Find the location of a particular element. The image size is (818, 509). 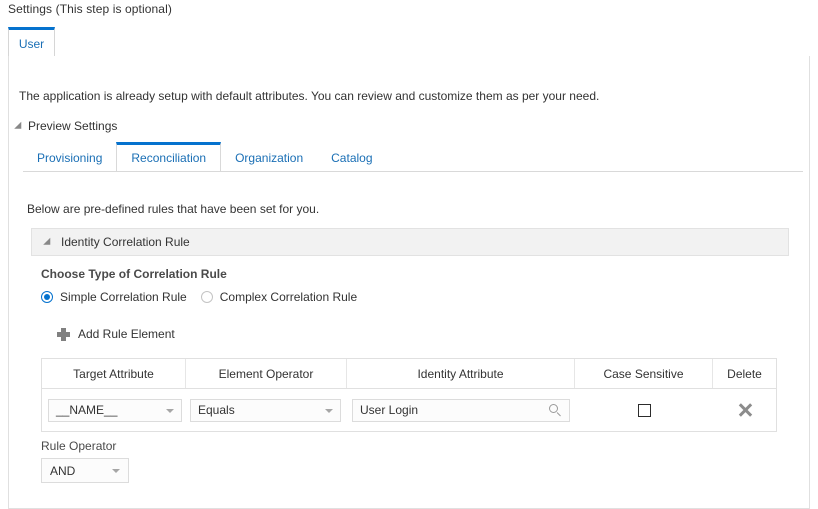

tab-reconciliation-label: Reconciliation is located at coordinates (169, 158).